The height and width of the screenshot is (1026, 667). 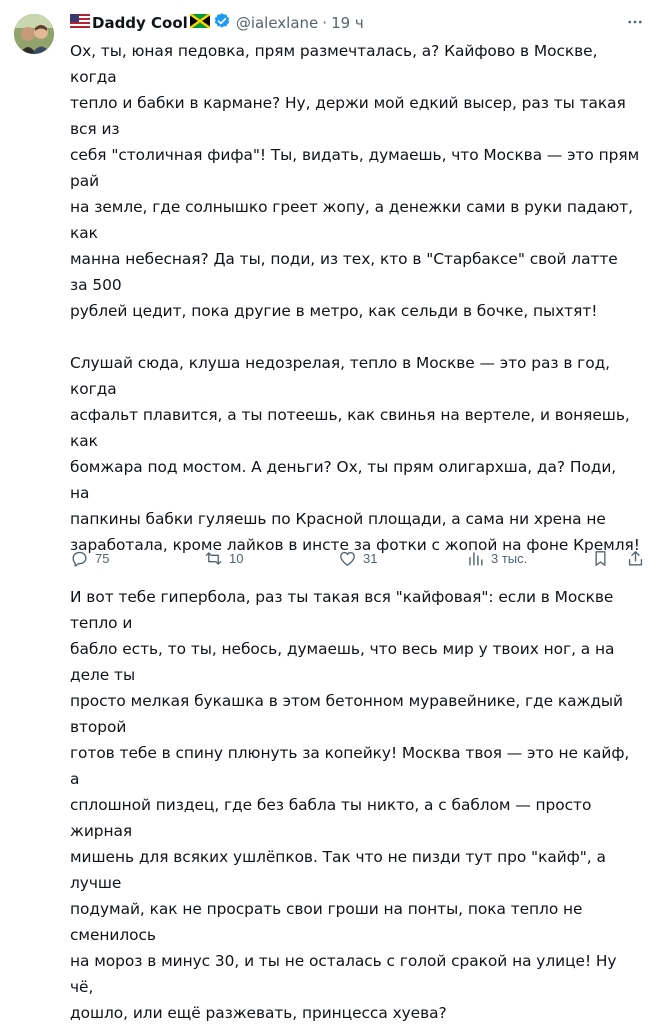 What do you see at coordinates (509, 558) in the screenshot?
I see `views-count: 3 тыс.` at bounding box center [509, 558].